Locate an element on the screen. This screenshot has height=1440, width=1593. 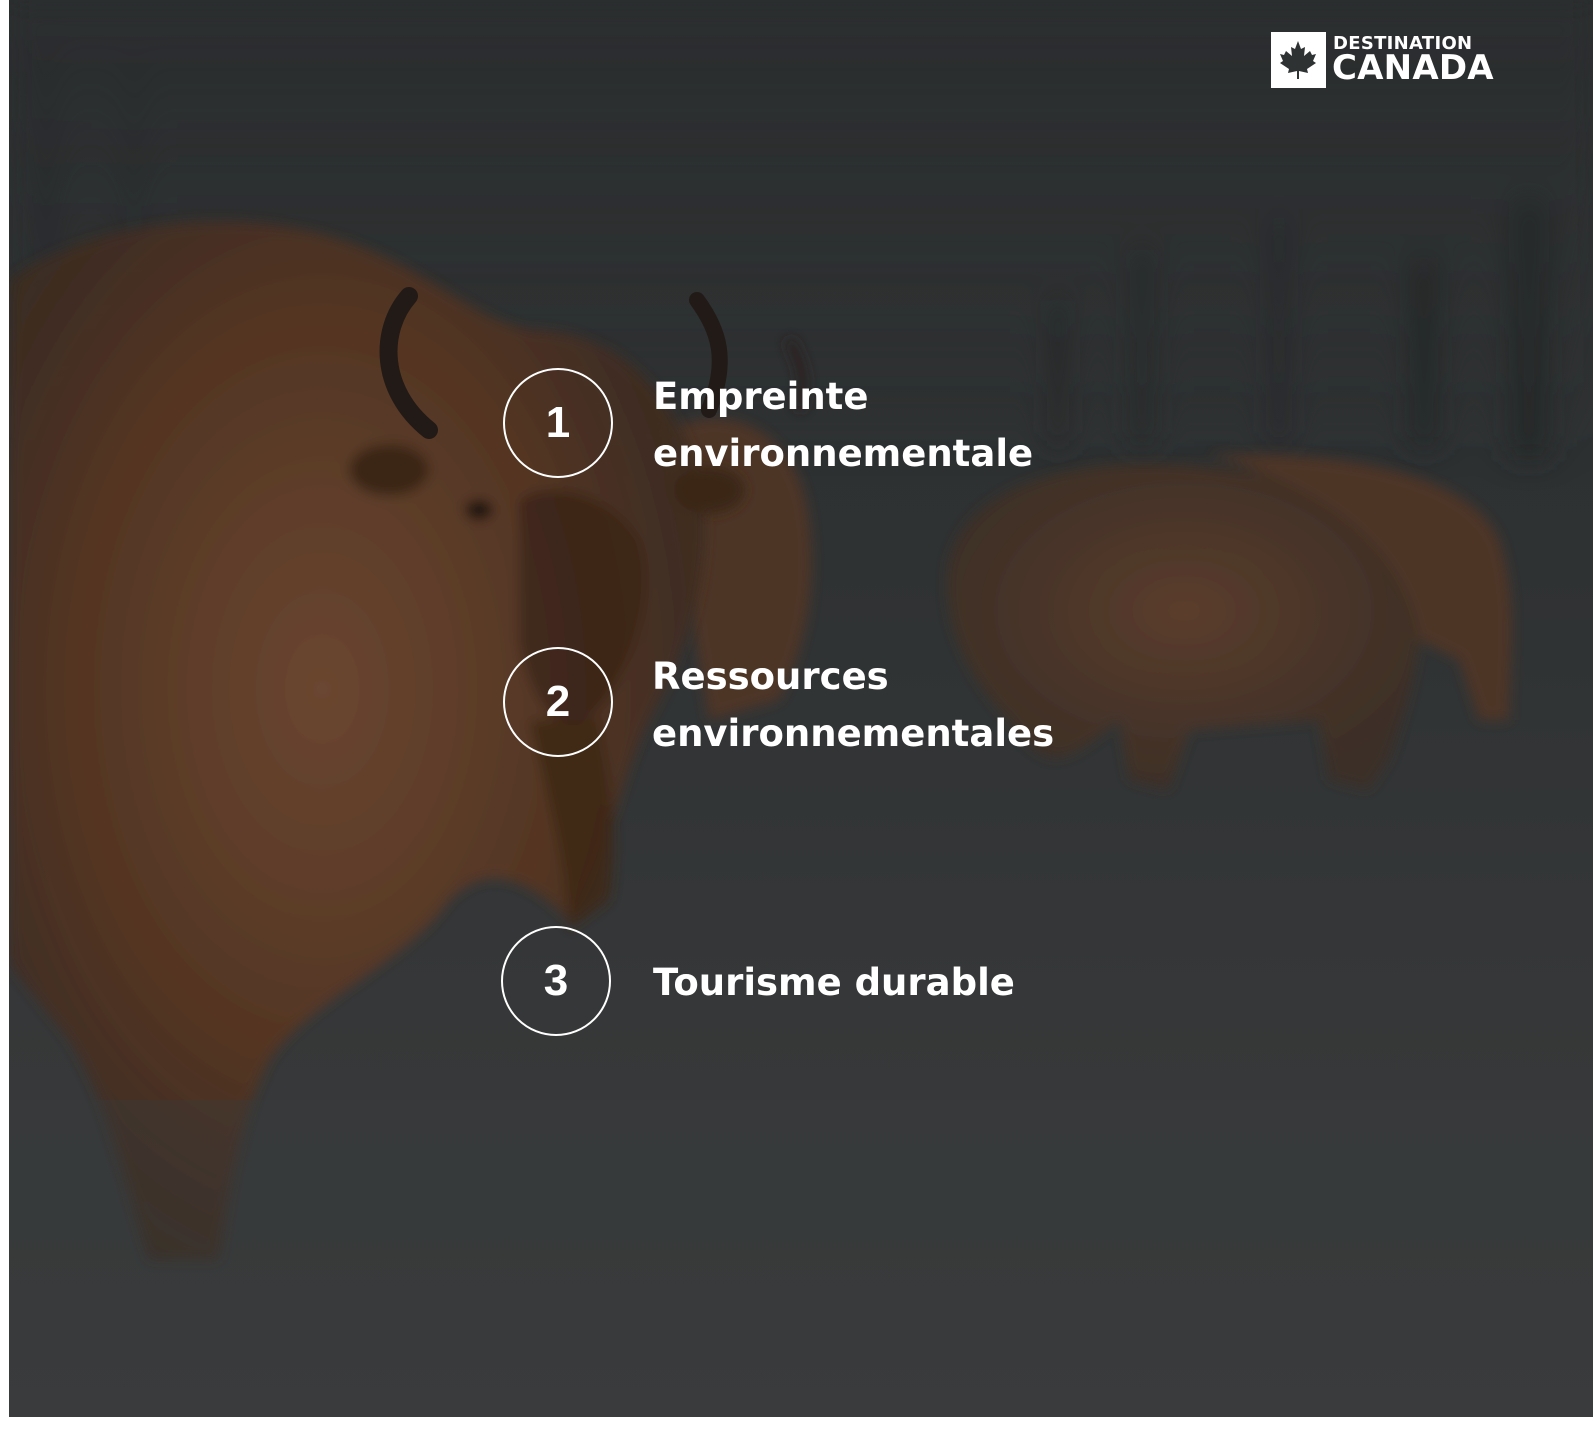
item-label-line1: Empreinte is located at coordinates (761, 396).